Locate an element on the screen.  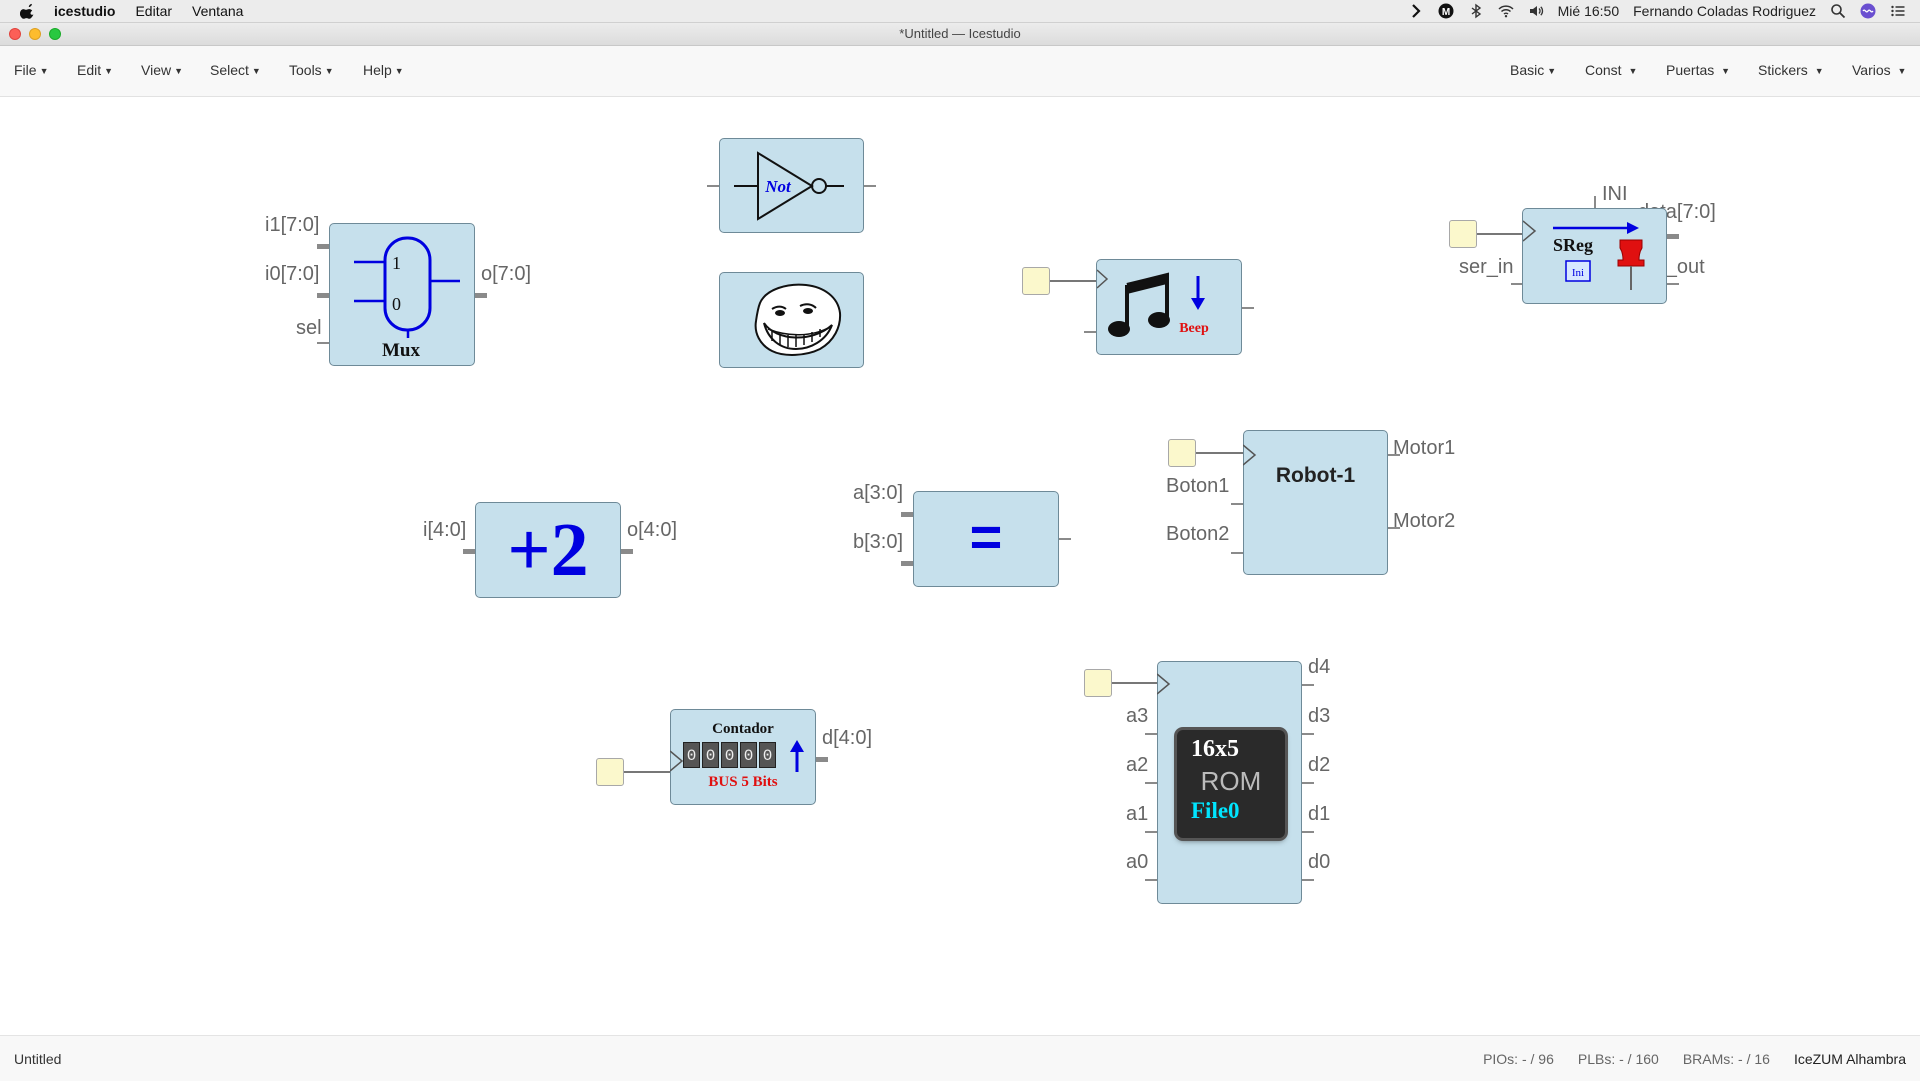
robot-block: Robot-1 is located at coordinates (1315, 502).